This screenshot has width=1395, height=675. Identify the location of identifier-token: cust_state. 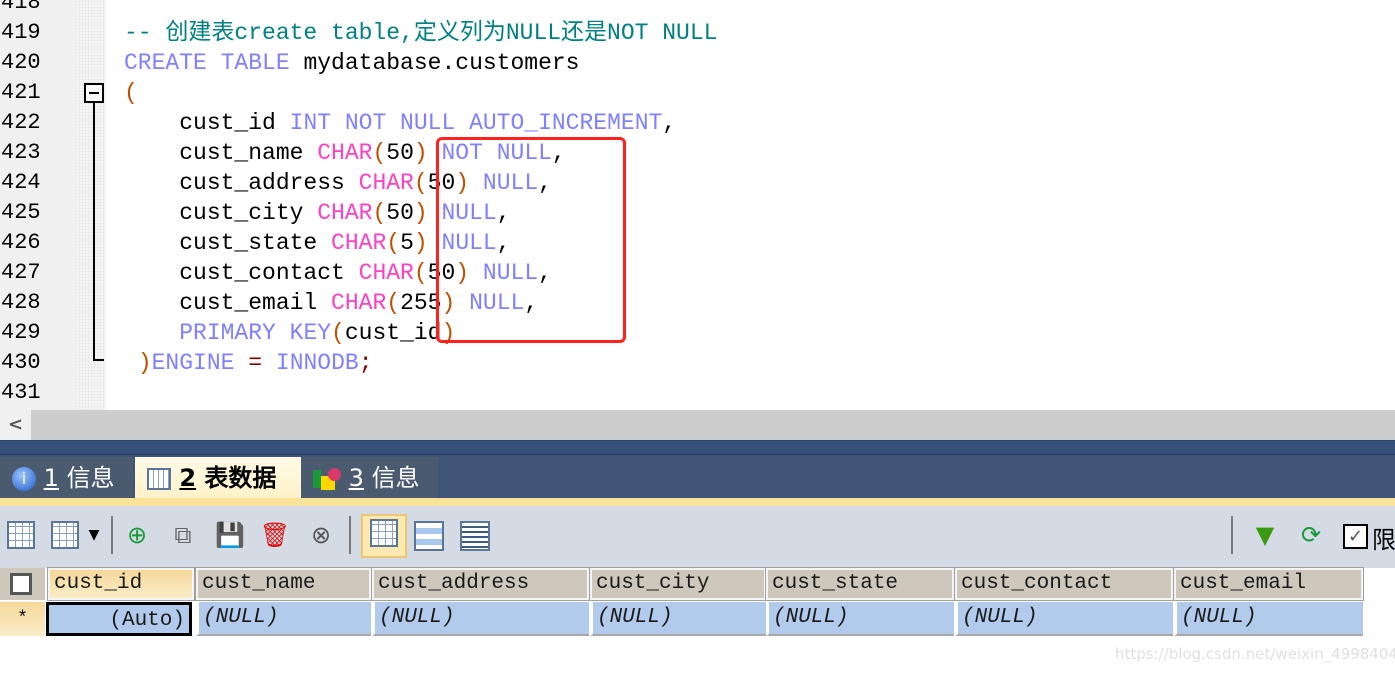
(228, 243).